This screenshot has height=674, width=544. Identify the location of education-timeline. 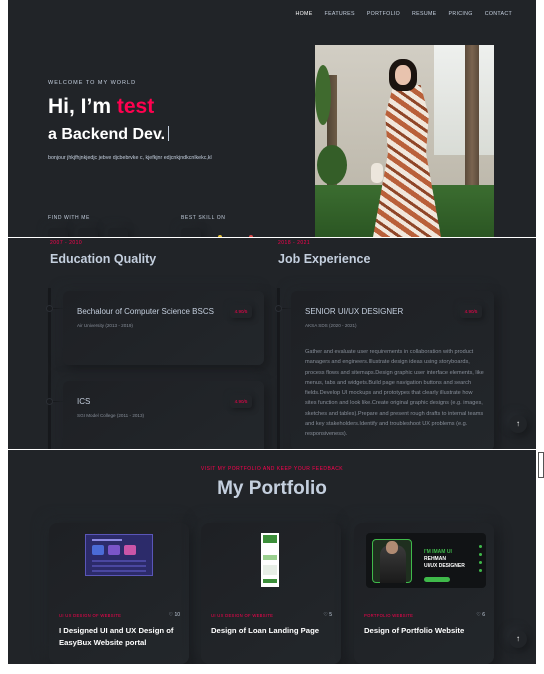
(49, 368).